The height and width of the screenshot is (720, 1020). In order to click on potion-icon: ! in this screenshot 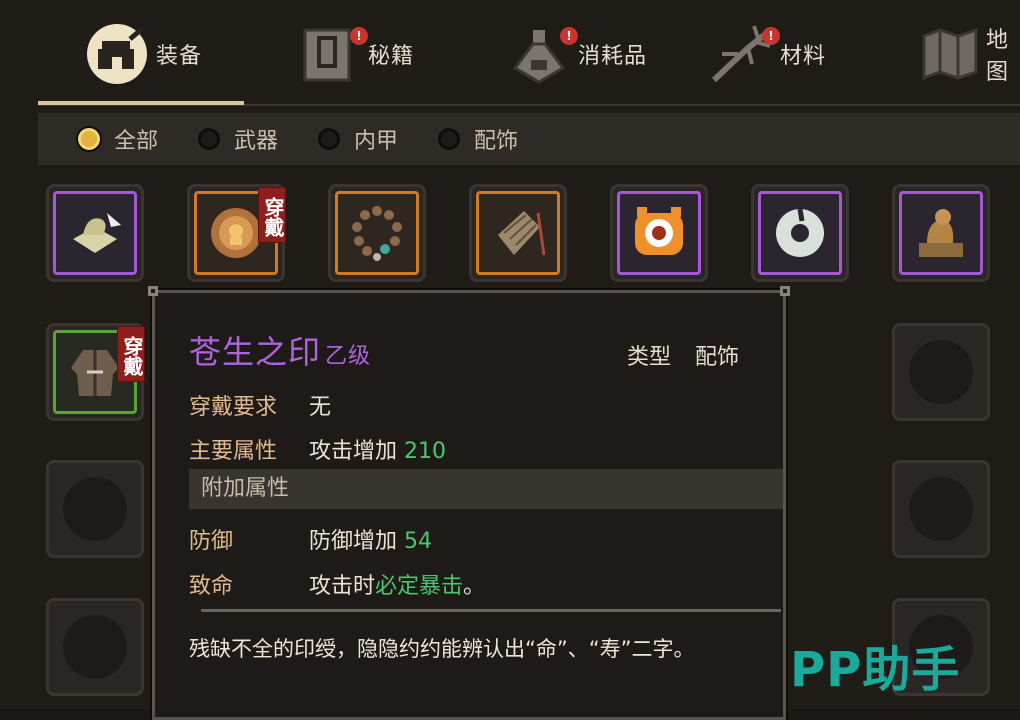, I will do `click(542, 54)`.